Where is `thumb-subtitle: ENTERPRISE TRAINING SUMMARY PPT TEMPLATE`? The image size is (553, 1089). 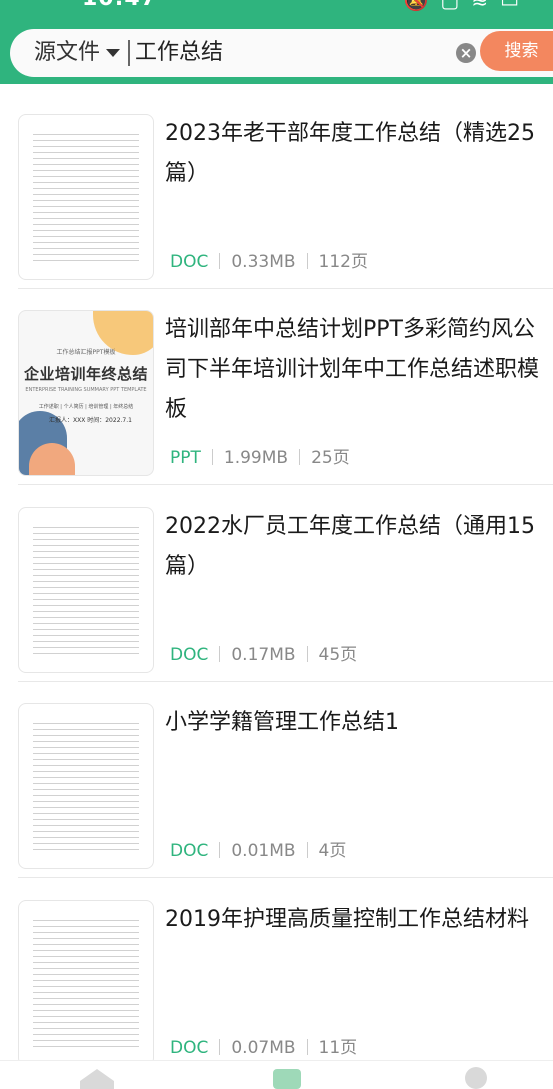 thumb-subtitle: ENTERPRISE TRAINING SUMMARY PPT TEMPLATE is located at coordinates (86, 390).